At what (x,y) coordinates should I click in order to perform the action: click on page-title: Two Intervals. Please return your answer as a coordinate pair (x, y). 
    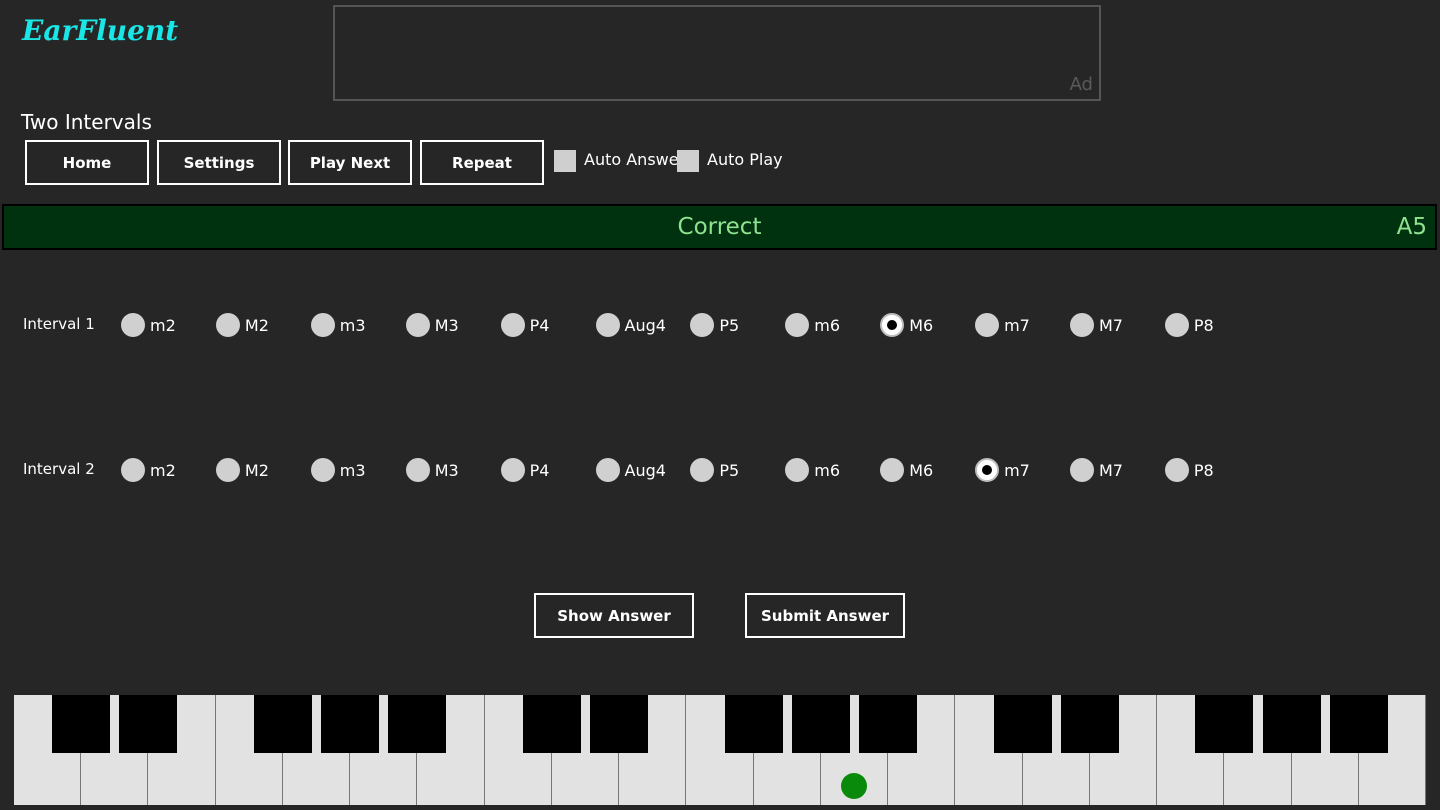
    Looking at the image, I should click on (86, 122).